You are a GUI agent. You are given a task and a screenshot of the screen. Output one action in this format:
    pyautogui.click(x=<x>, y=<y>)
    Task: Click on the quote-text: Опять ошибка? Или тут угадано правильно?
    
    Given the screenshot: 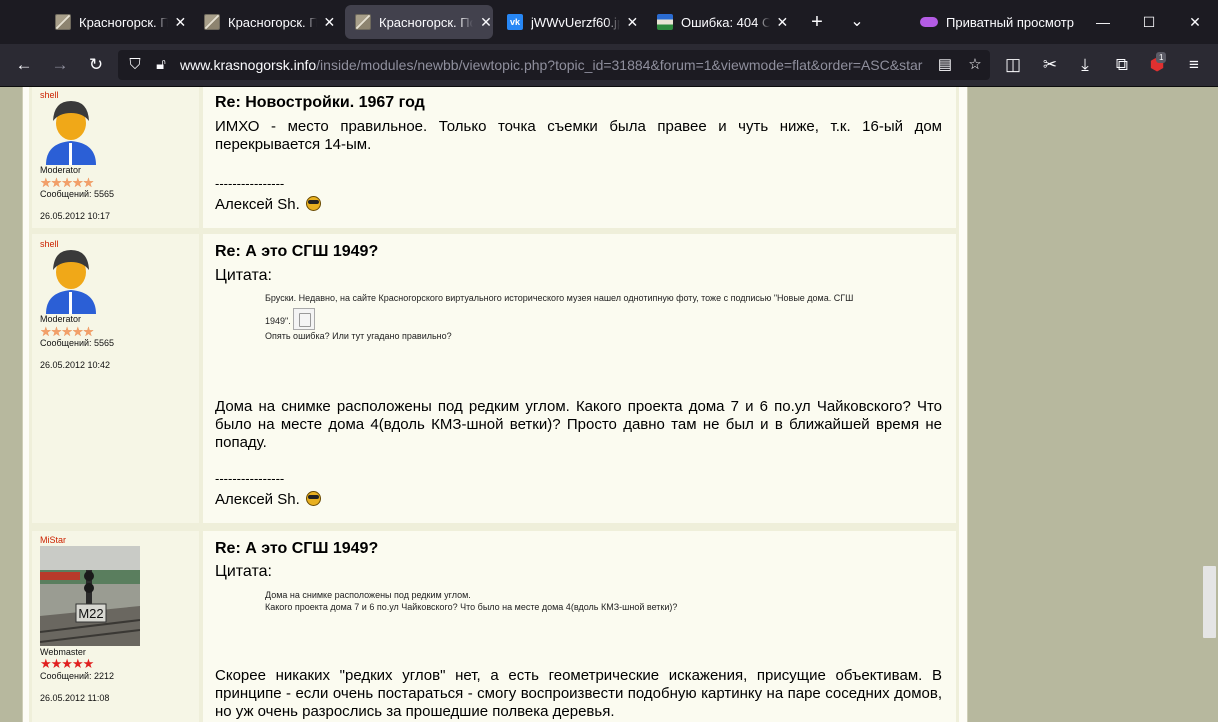 What is the action you would take?
    pyautogui.click(x=358, y=336)
    